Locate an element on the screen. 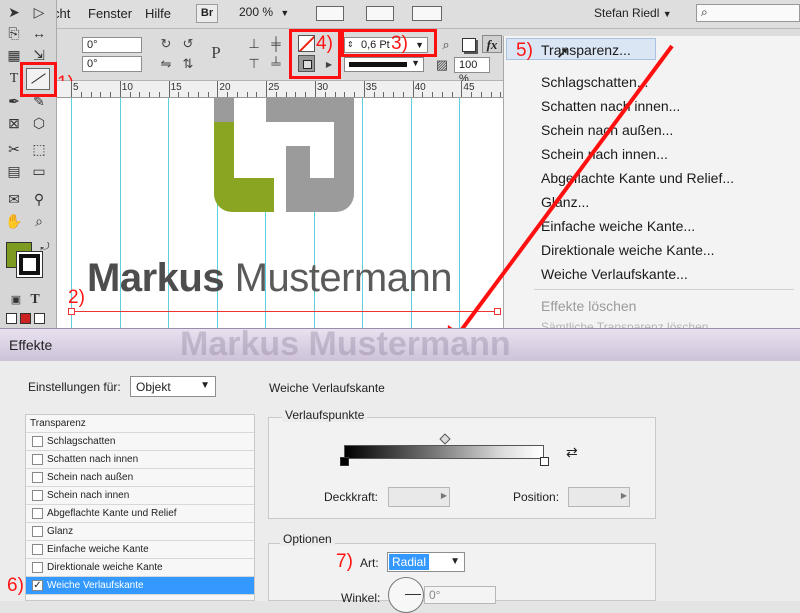  type-select: Radial ▼ is located at coordinates (426, 562).